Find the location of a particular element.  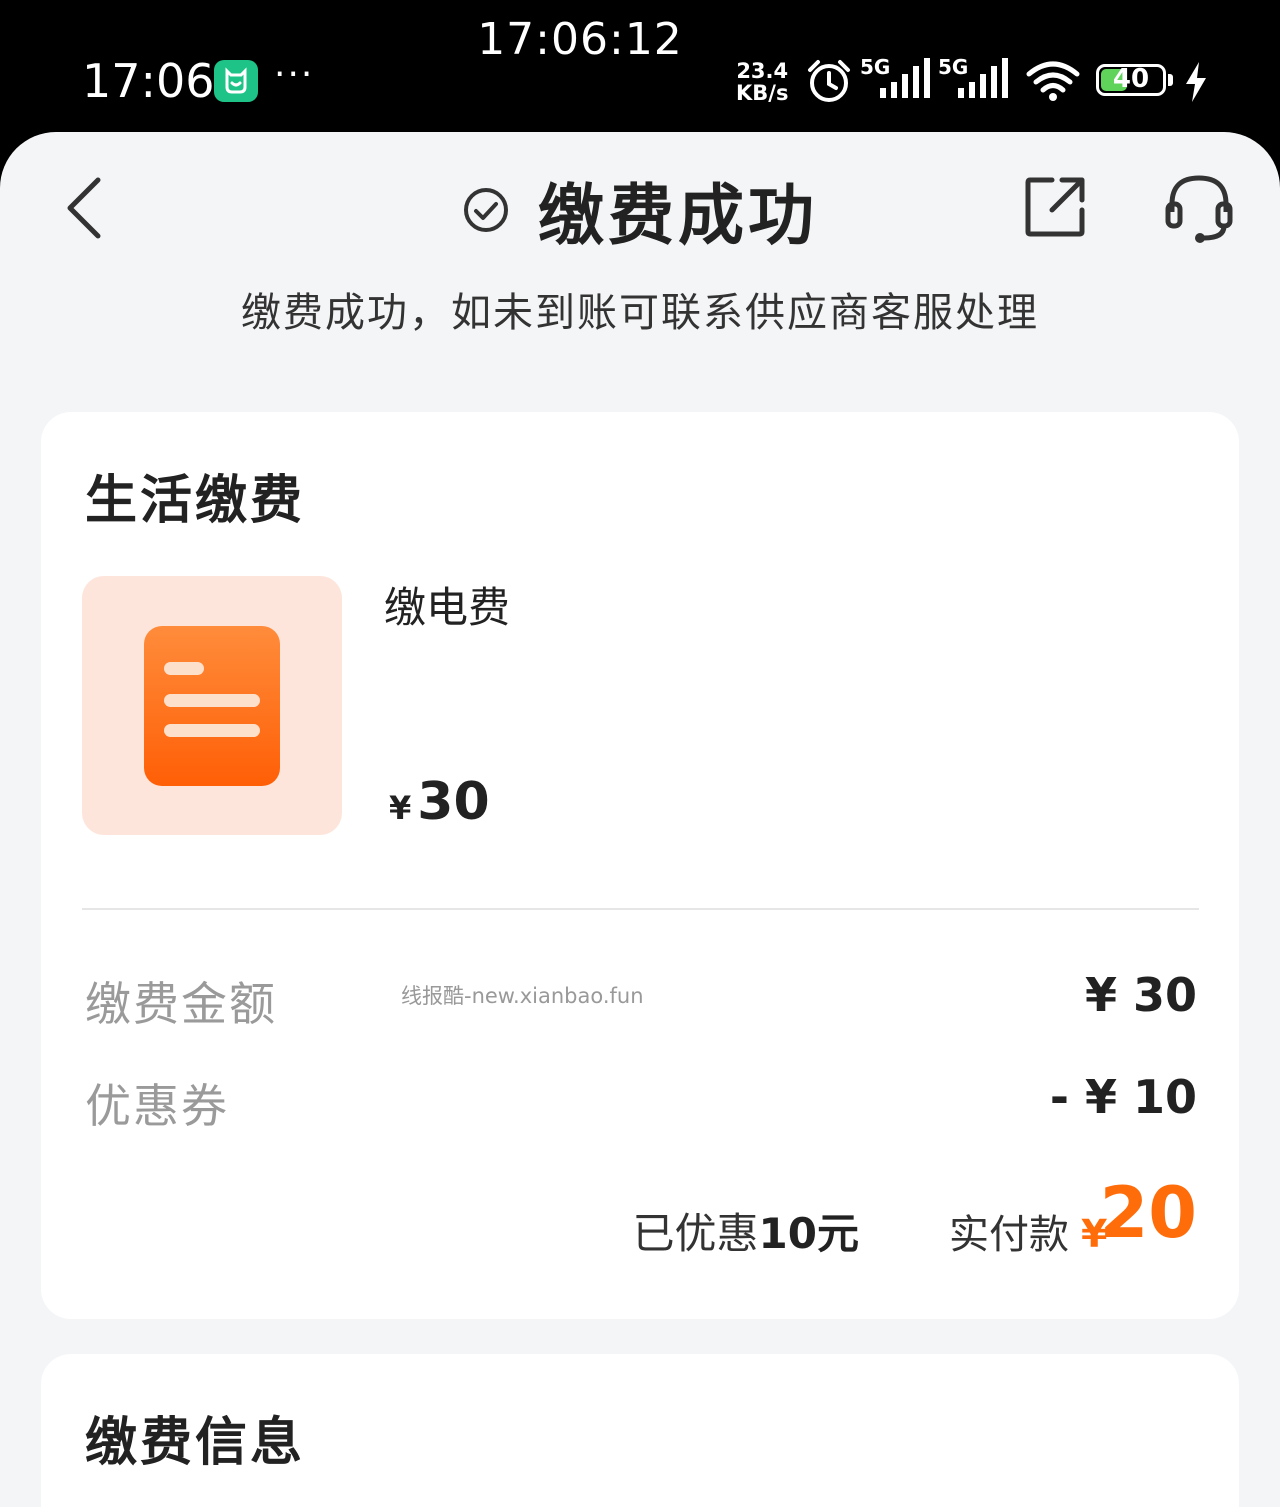

check-circle-icon is located at coordinates (486, 210).